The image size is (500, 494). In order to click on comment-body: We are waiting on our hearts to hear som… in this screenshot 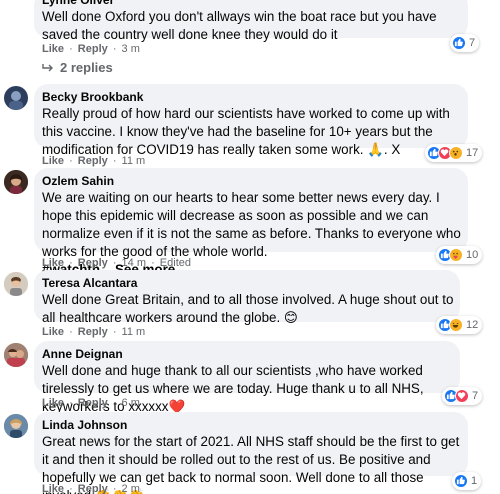, I will do `click(251, 224)`.